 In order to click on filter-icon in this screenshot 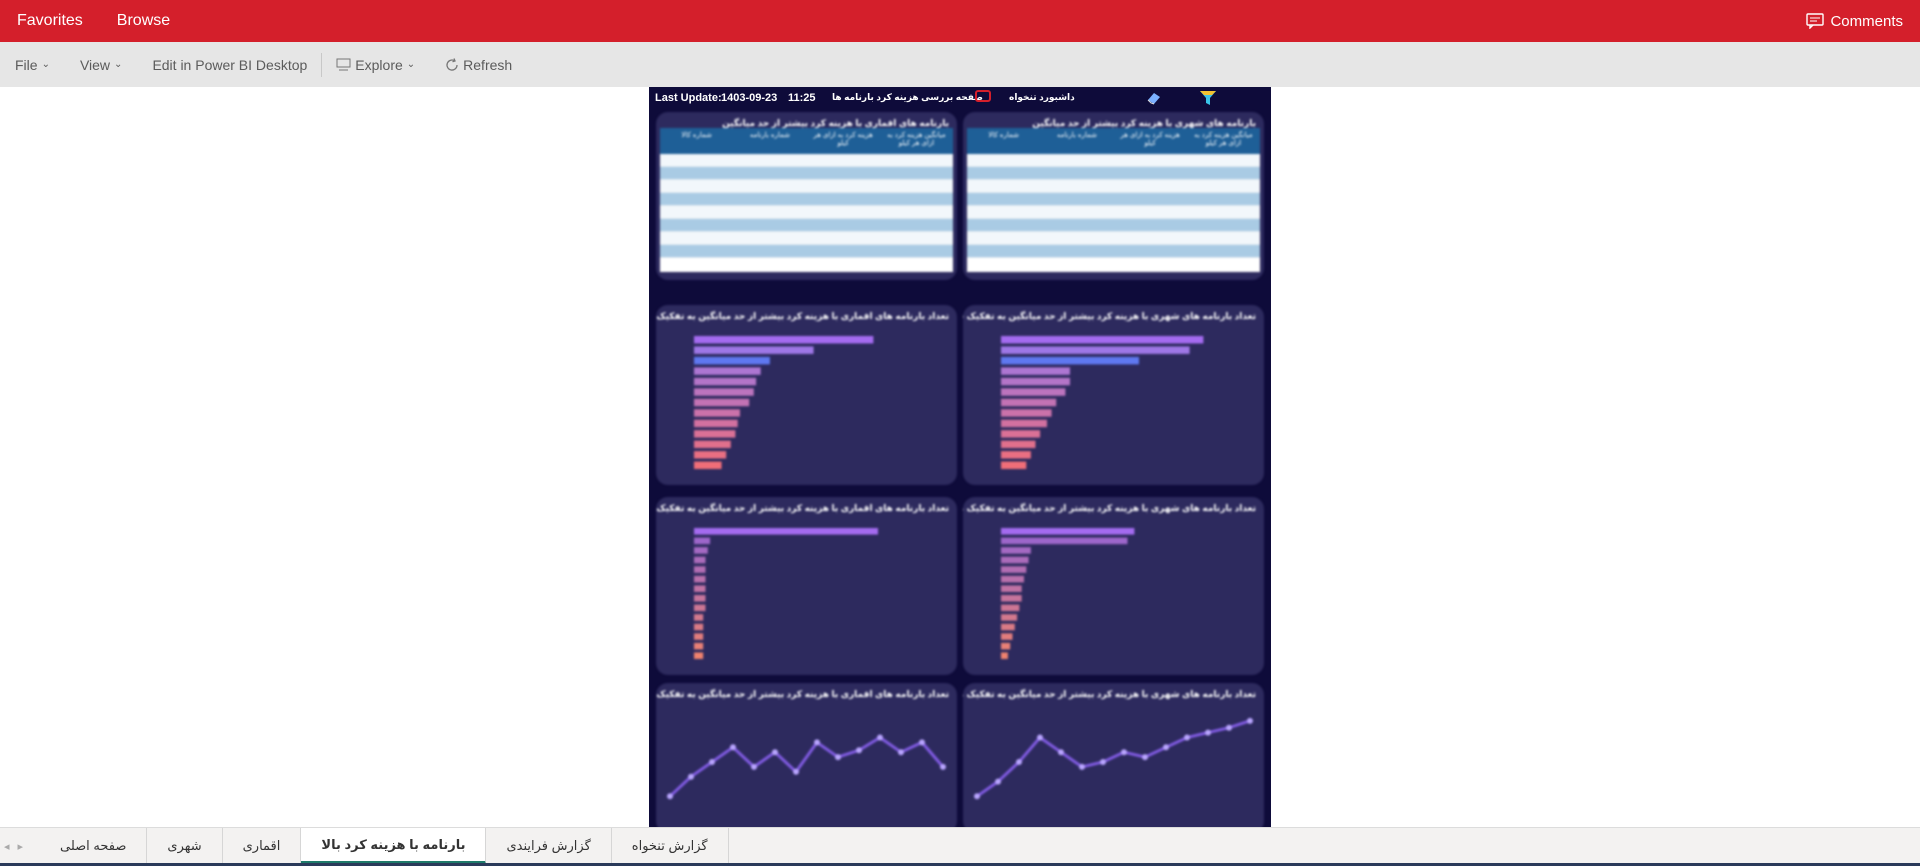, I will do `click(1208, 99)`.